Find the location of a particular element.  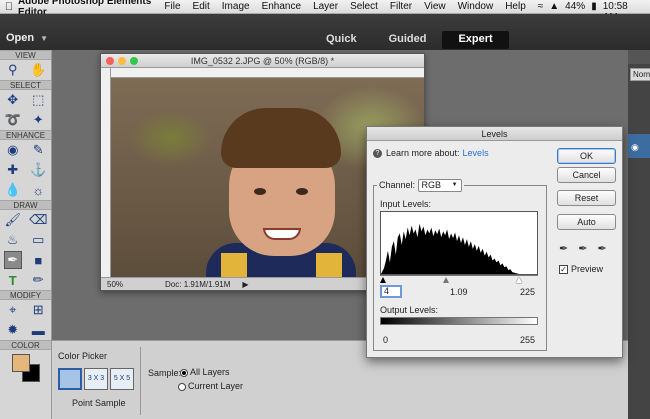

input-white-value: 225 is located at coordinates (527, 292).